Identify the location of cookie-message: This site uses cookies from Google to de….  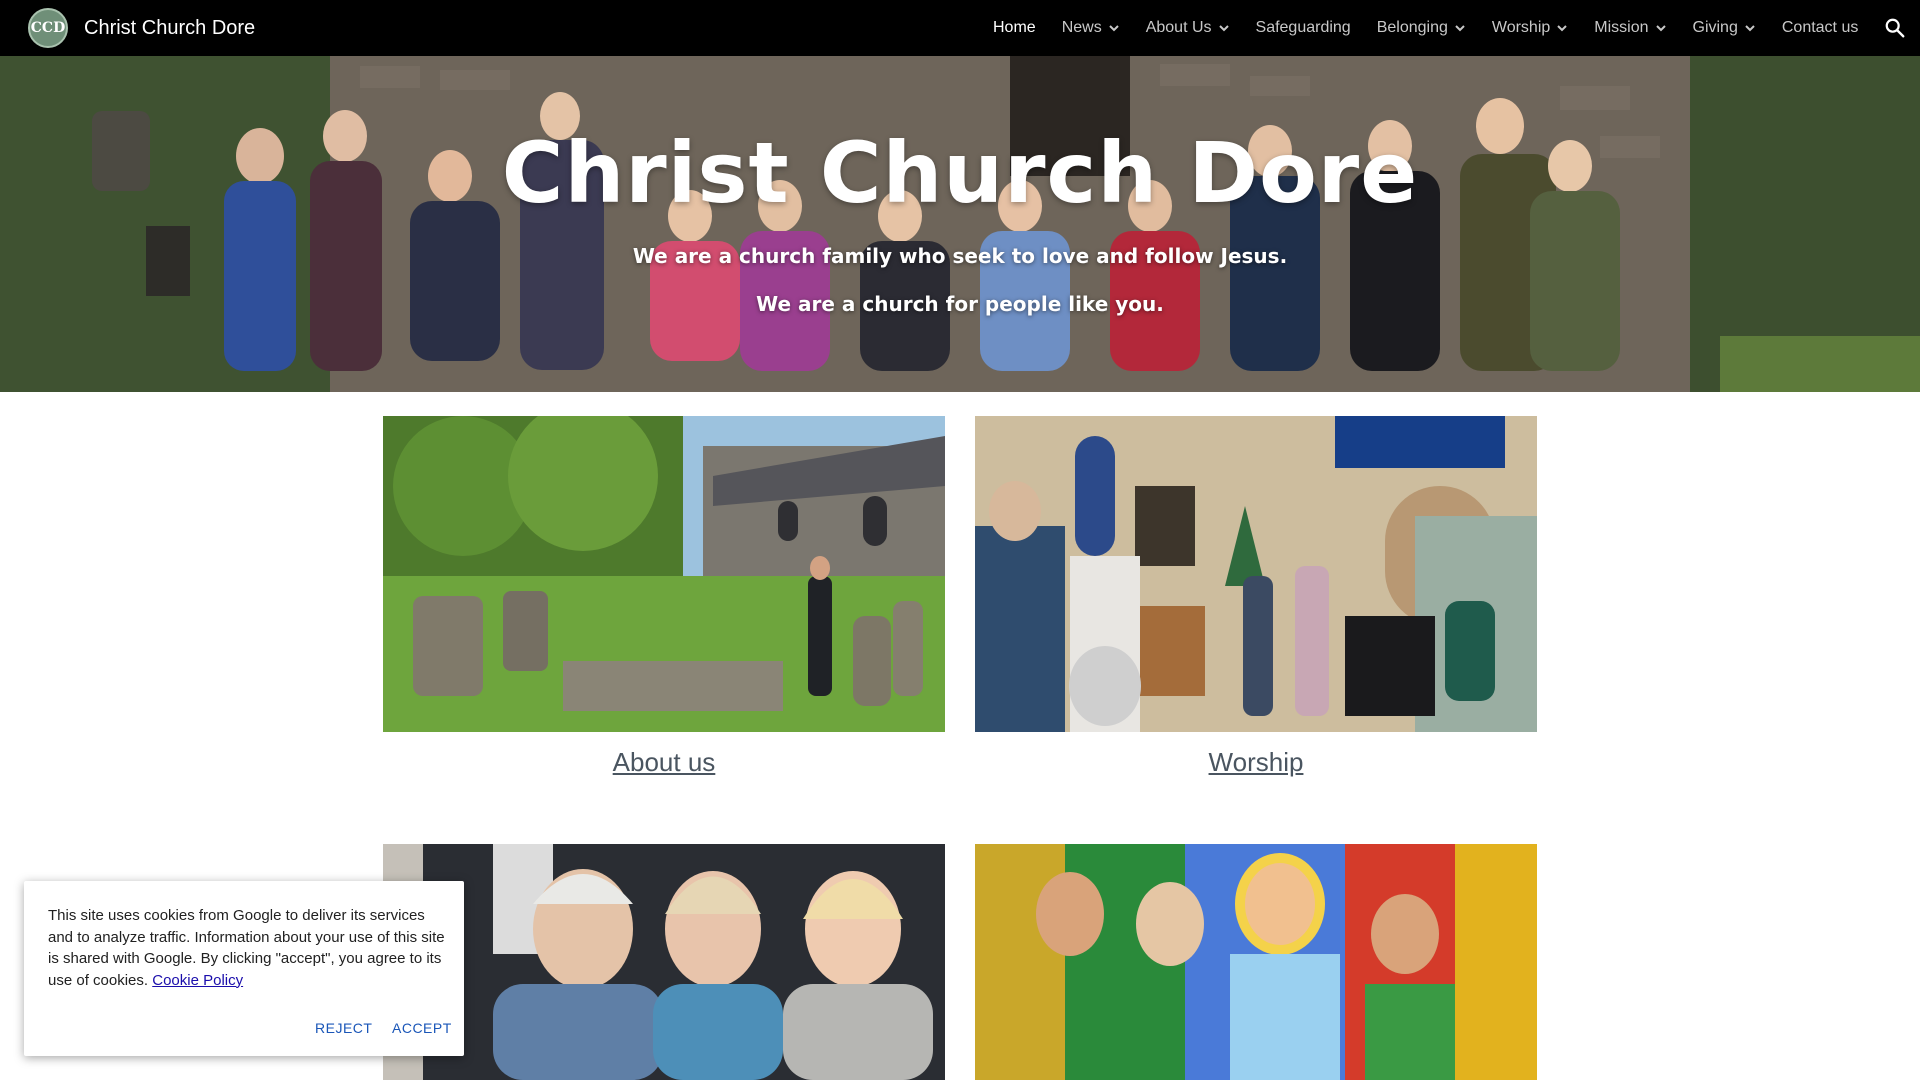
(248, 948).